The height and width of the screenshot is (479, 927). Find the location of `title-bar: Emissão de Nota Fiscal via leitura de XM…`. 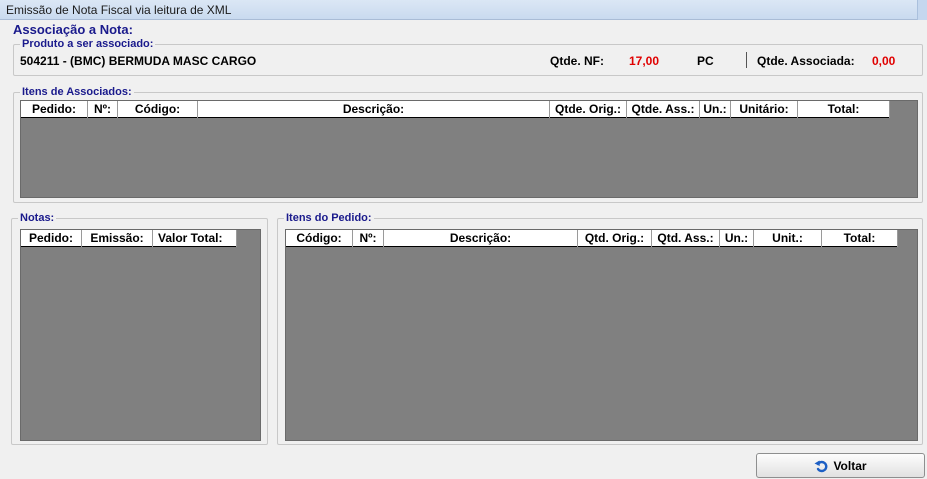

title-bar: Emissão de Nota Fiscal via leitura de XM… is located at coordinates (463, 10).